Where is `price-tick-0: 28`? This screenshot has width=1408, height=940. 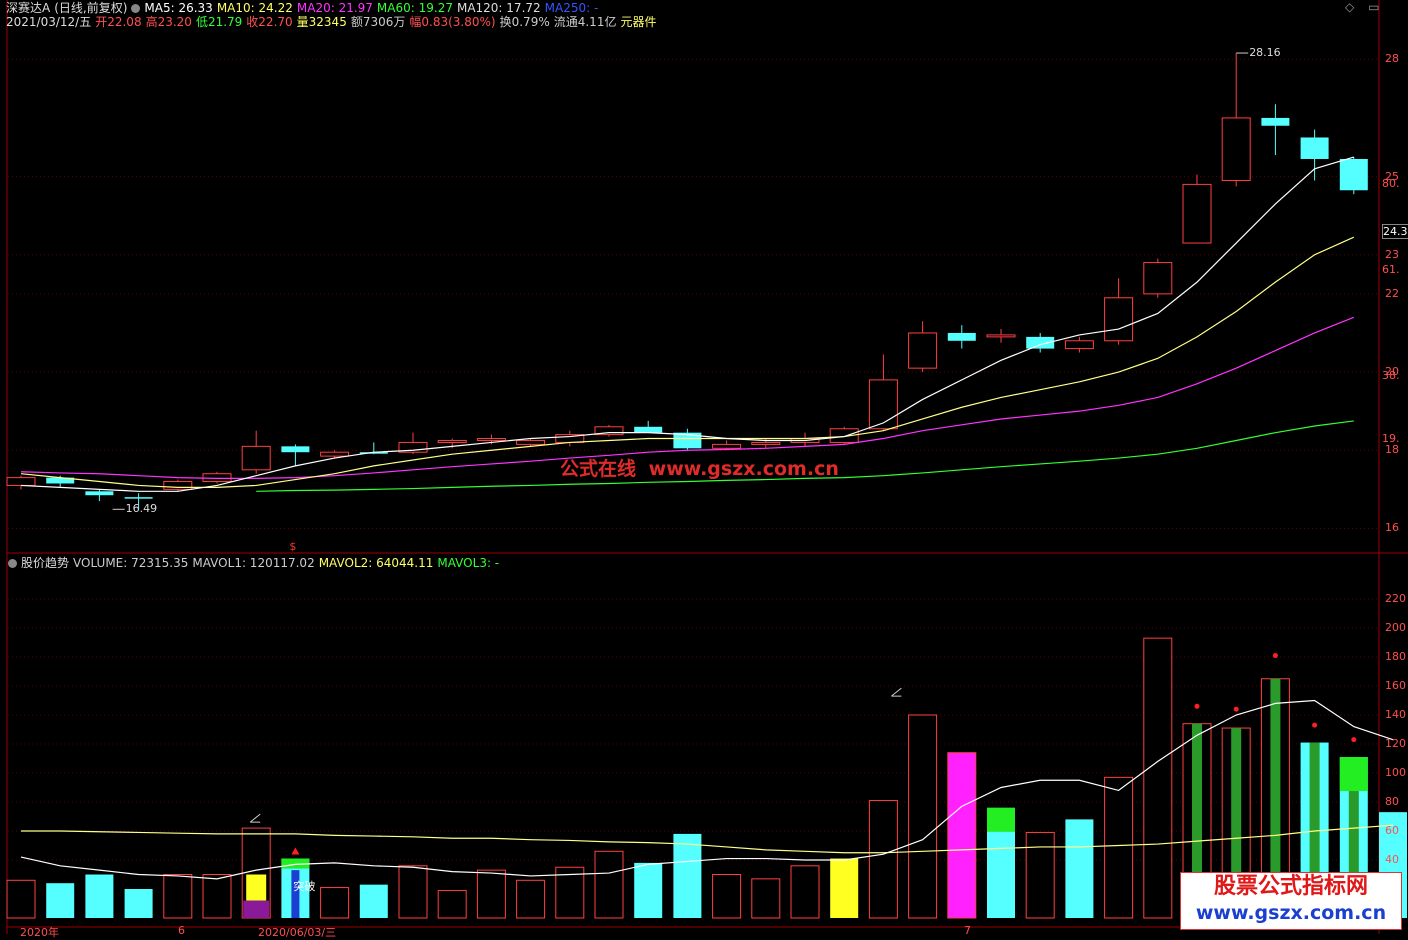
price-tick-0: 28 is located at coordinates (1392, 59).